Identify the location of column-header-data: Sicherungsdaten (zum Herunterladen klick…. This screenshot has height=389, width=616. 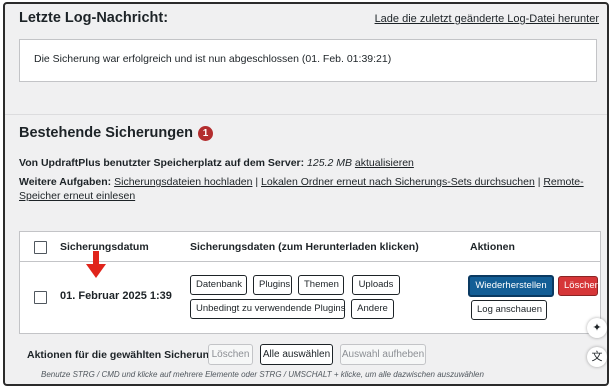
(304, 247).